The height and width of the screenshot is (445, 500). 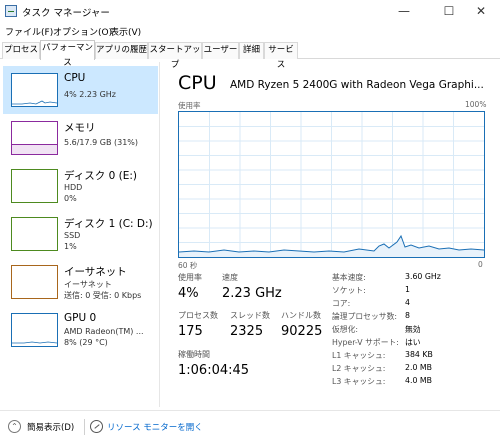 I want to click on minimize-button: —, so click(x=404, y=11).